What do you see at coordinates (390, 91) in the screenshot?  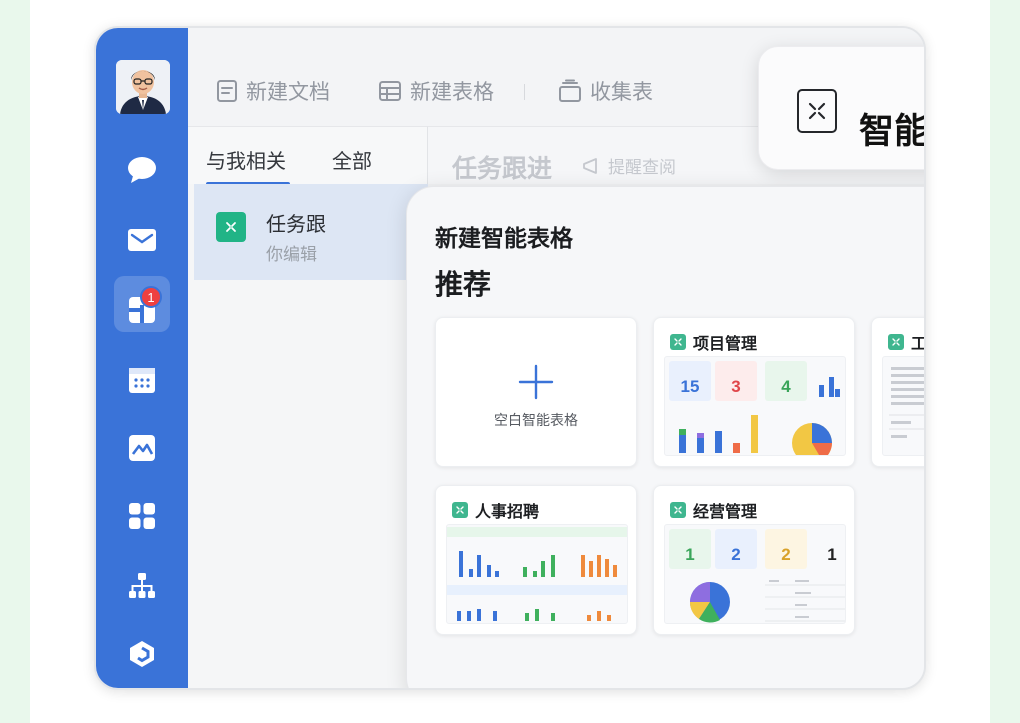 I see `table-icon` at bounding box center [390, 91].